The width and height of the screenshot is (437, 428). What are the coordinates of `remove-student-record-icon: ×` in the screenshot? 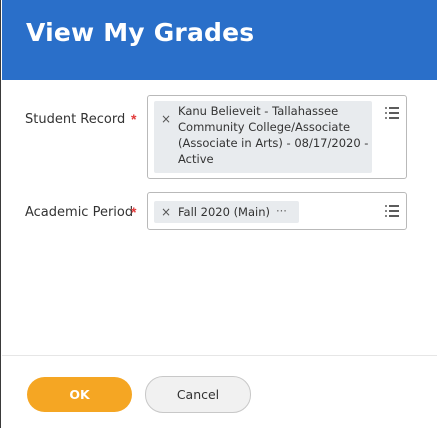 It's located at (166, 119).